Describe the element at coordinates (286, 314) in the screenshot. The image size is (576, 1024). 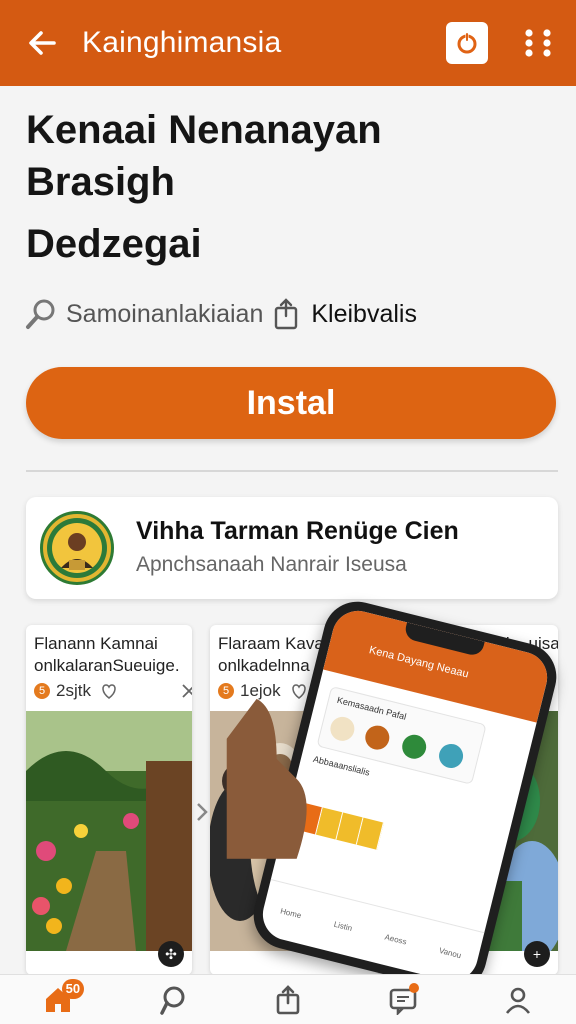
I see `share-box-icon` at that location.